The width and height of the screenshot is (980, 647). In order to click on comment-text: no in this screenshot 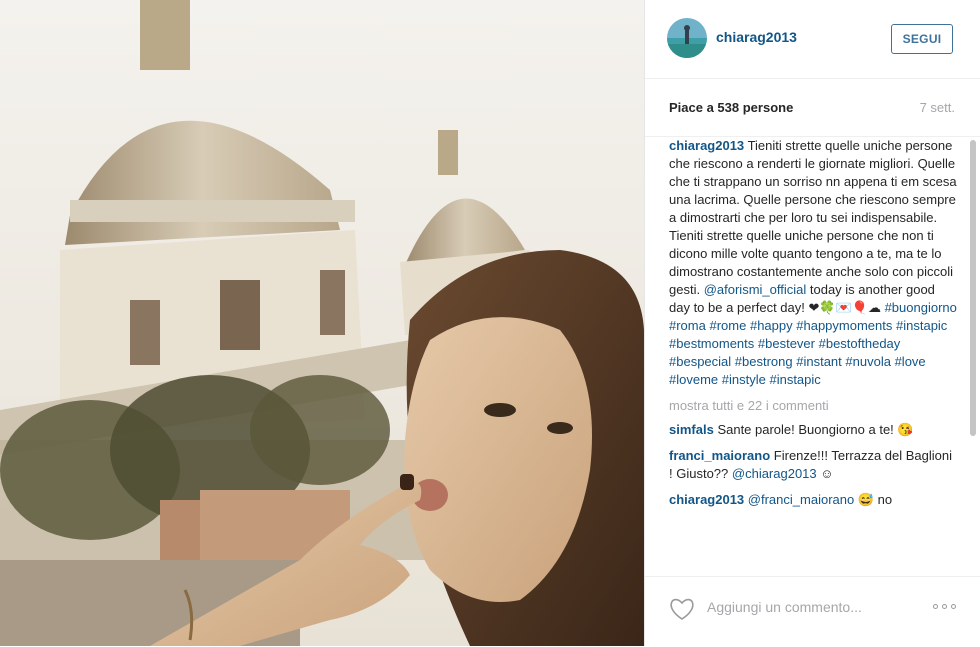, I will do `click(885, 499)`.